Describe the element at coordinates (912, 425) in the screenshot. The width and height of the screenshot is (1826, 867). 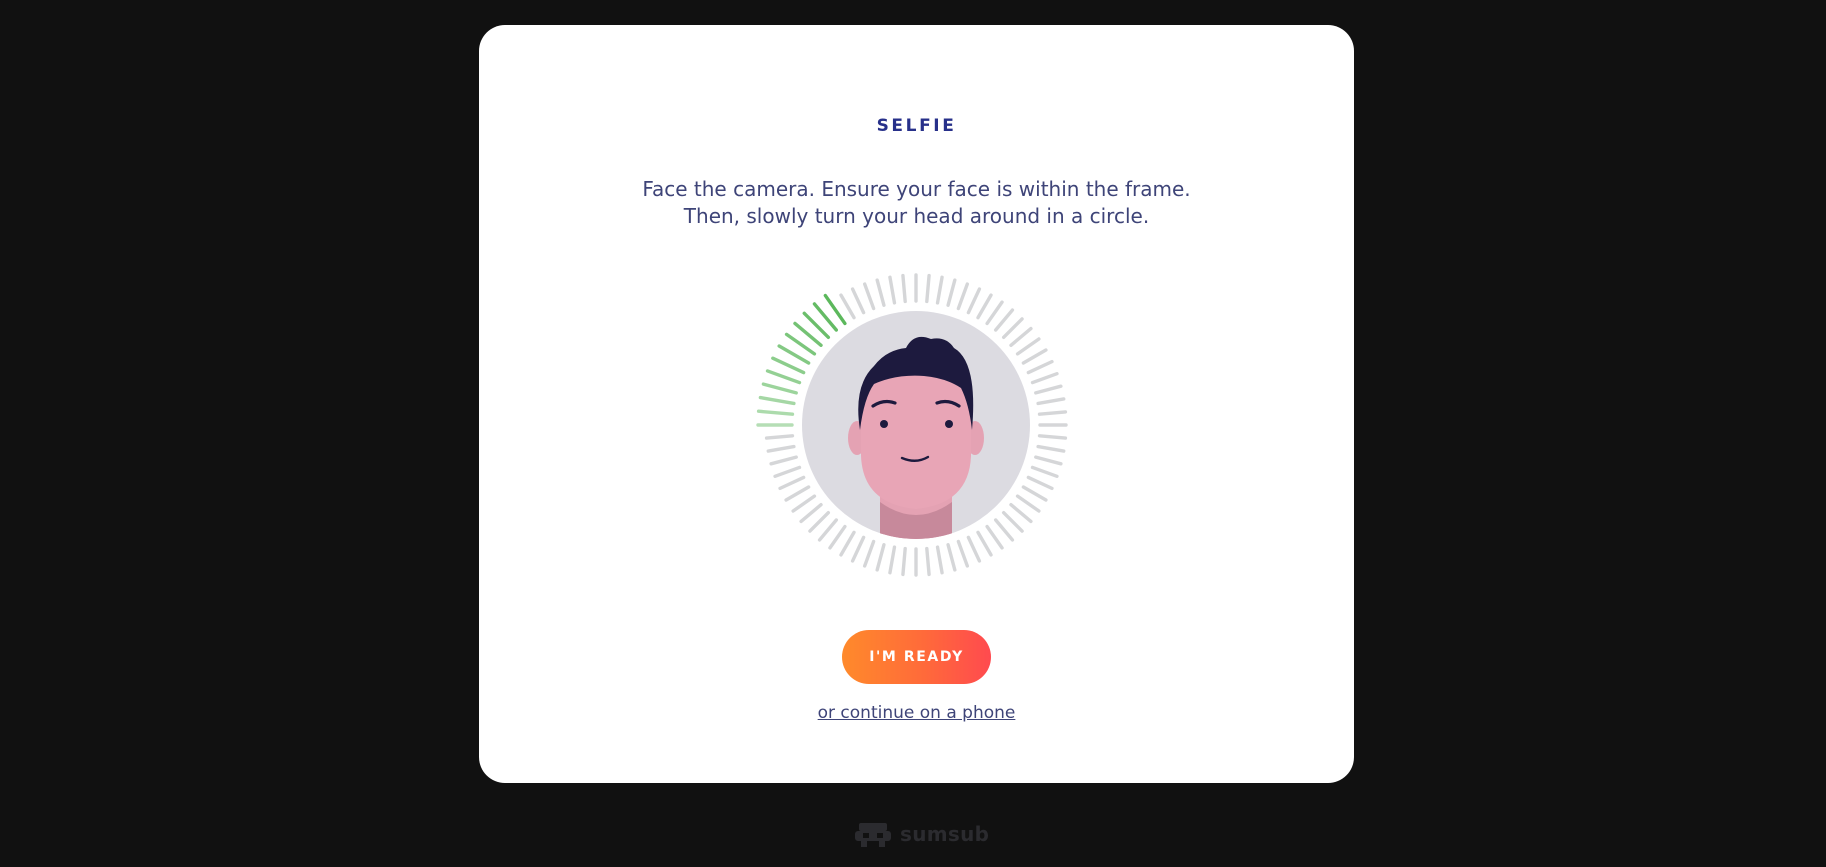
I see `face-progress-svg` at that location.